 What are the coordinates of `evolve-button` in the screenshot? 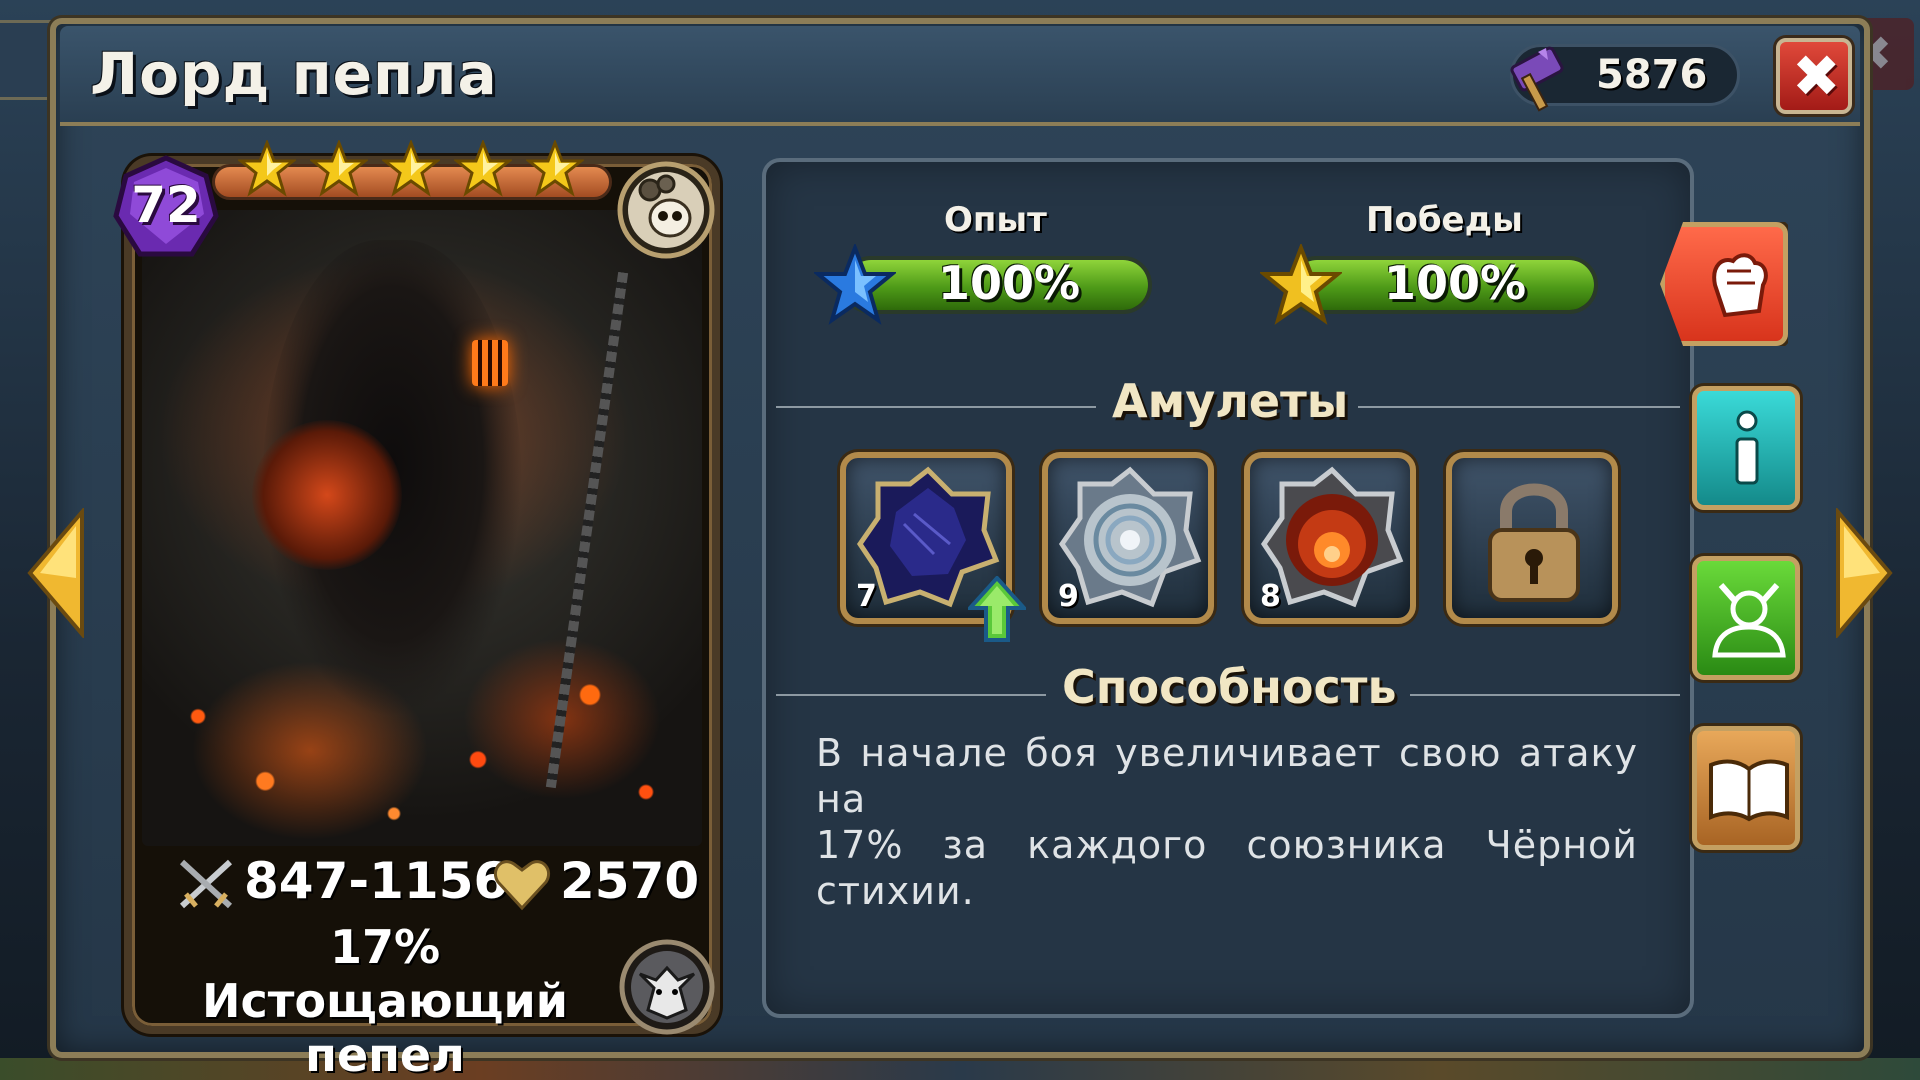 It's located at (1746, 618).